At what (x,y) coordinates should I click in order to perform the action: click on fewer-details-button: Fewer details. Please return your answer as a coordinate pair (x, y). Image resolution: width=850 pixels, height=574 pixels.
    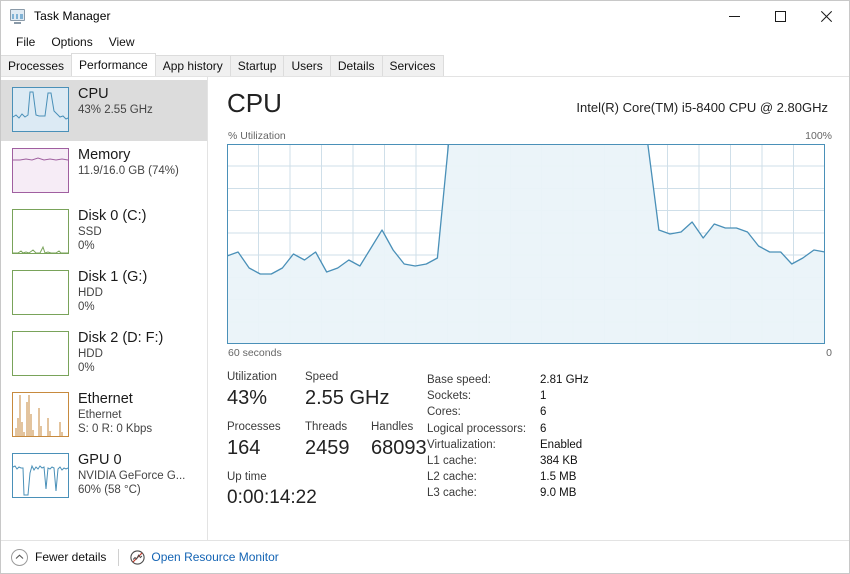
    Looking at the image, I should click on (58, 557).